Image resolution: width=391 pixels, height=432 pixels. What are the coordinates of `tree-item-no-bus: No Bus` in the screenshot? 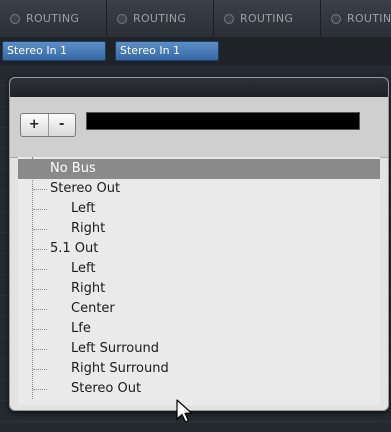 It's located at (199, 169).